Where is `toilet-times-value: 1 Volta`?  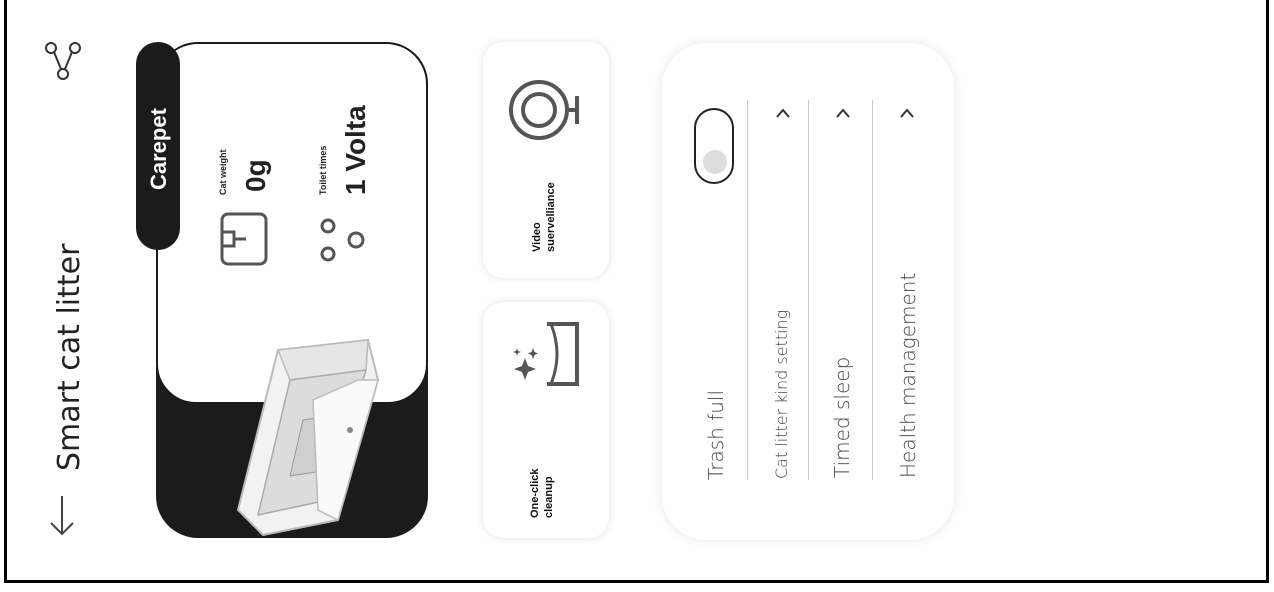
toilet-times-value: 1 Volta is located at coordinates (355, 150).